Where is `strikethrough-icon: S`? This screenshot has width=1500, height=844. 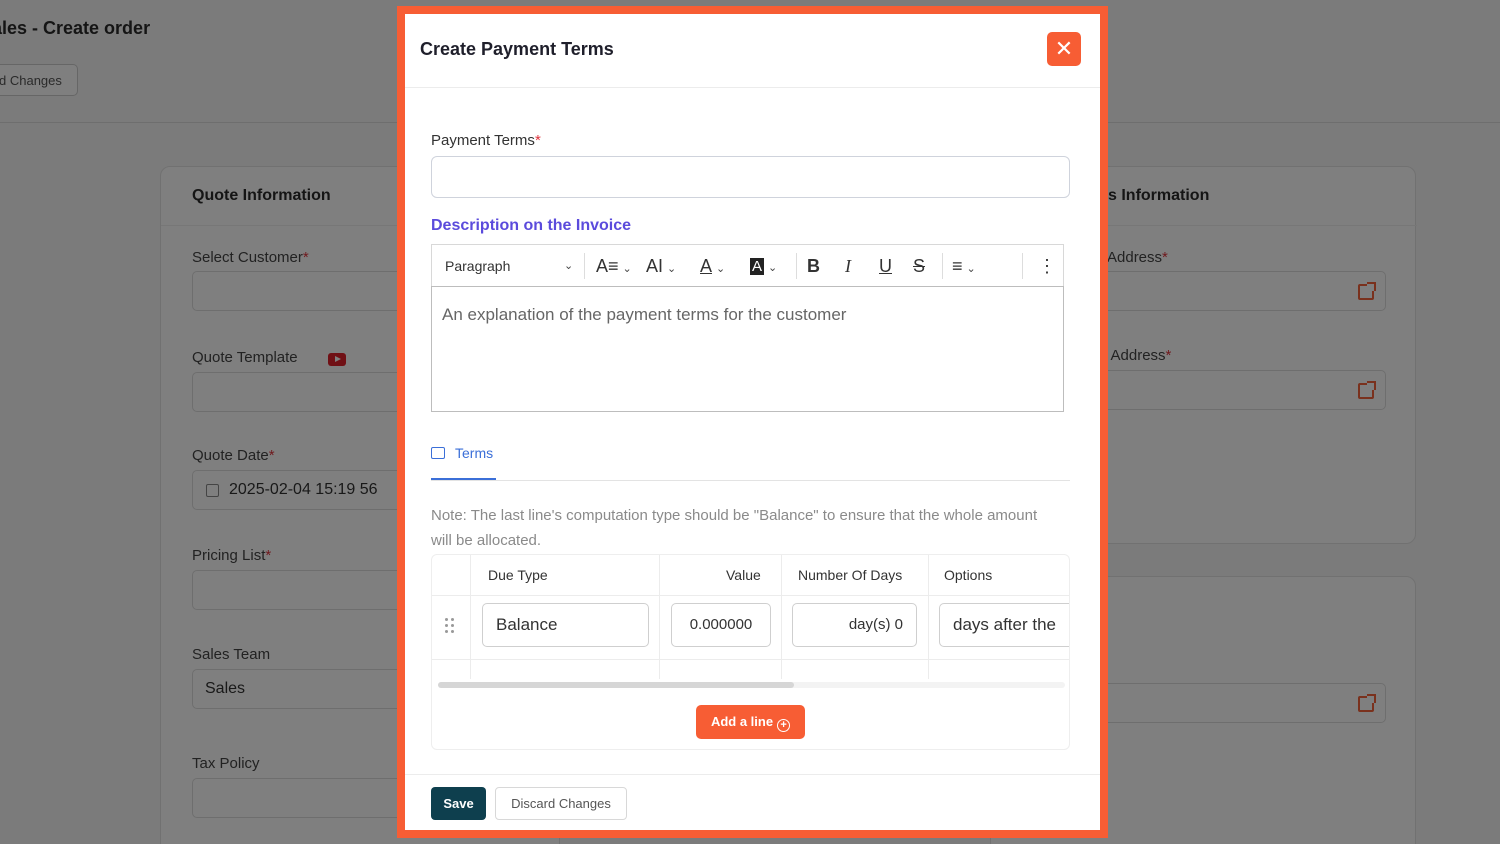 strikethrough-icon: S is located at coordinates (919, 266).